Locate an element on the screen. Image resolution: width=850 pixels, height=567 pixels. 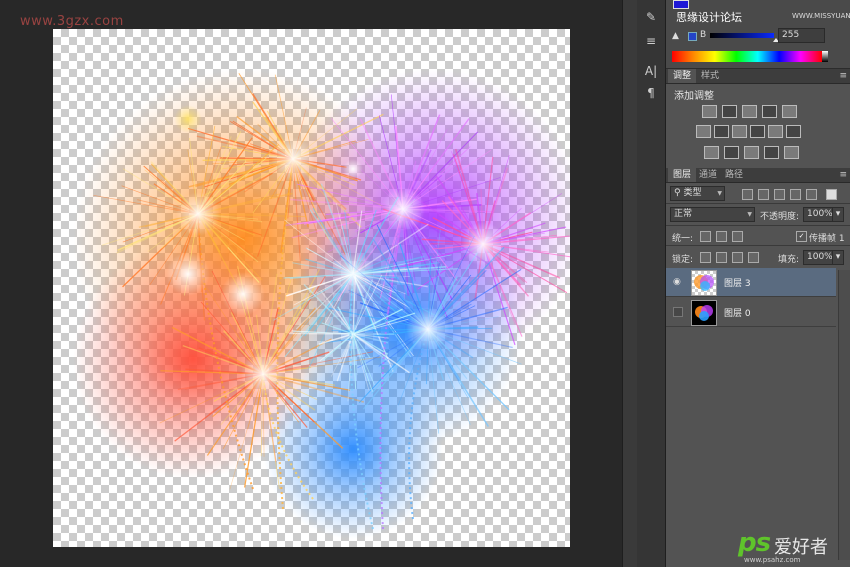
threshold-icon is located at coordinates (751, 152).